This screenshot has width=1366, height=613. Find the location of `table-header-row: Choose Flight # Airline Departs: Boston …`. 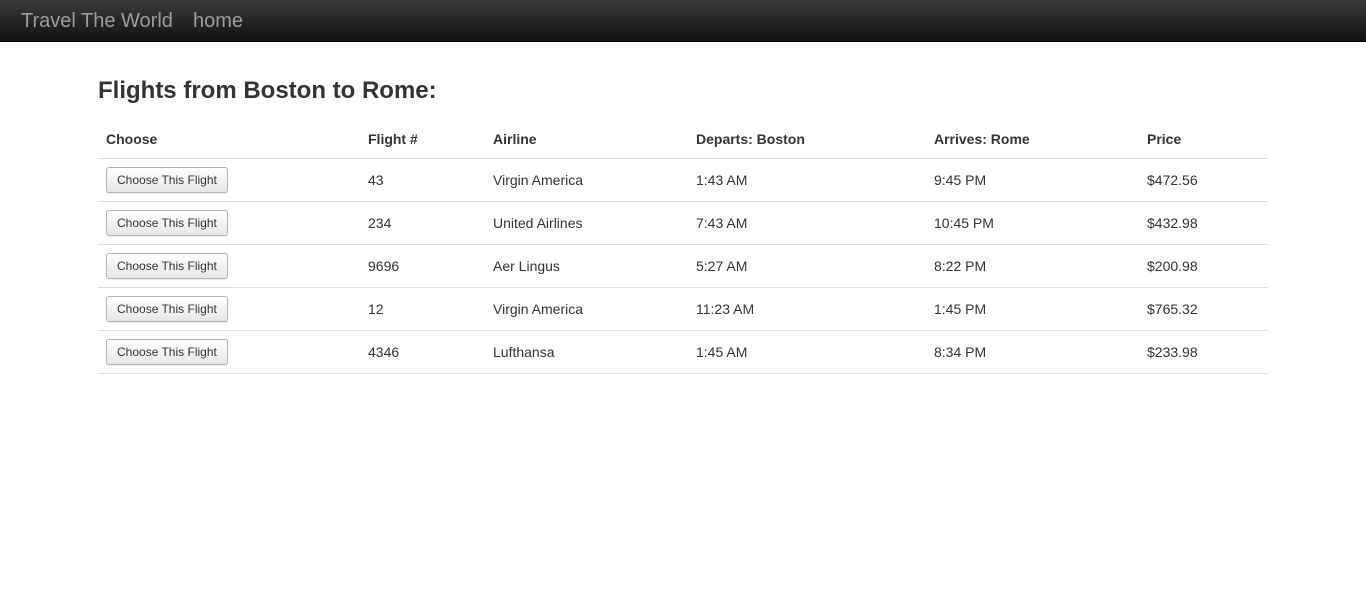

table-header-row: Choose Flight # Airline Departs: Boston … is located at coordinates (683, 139).